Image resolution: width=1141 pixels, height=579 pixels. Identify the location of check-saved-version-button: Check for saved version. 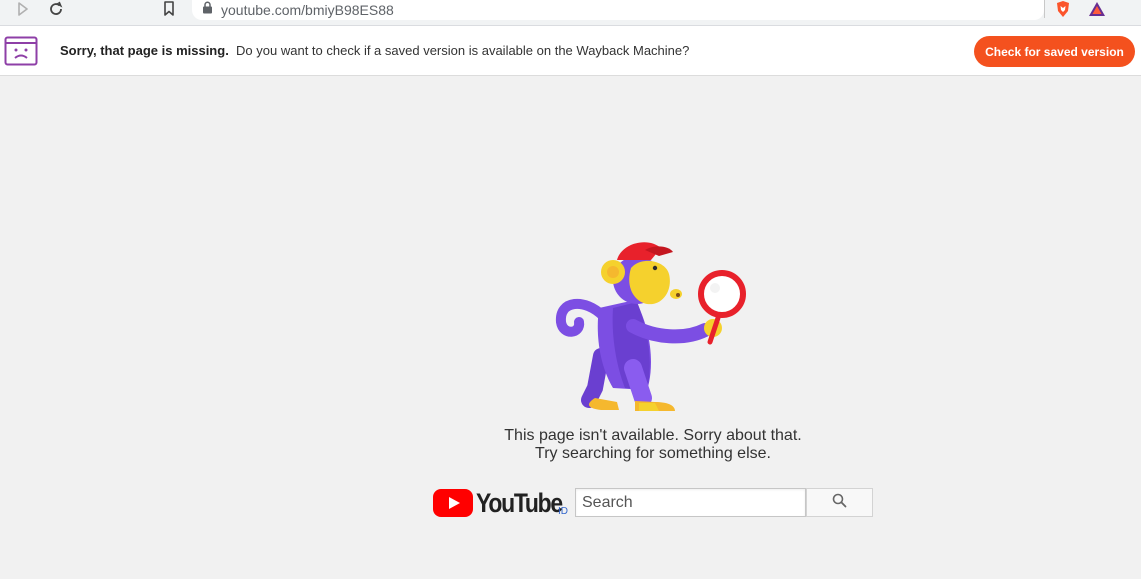
(1054, 51).